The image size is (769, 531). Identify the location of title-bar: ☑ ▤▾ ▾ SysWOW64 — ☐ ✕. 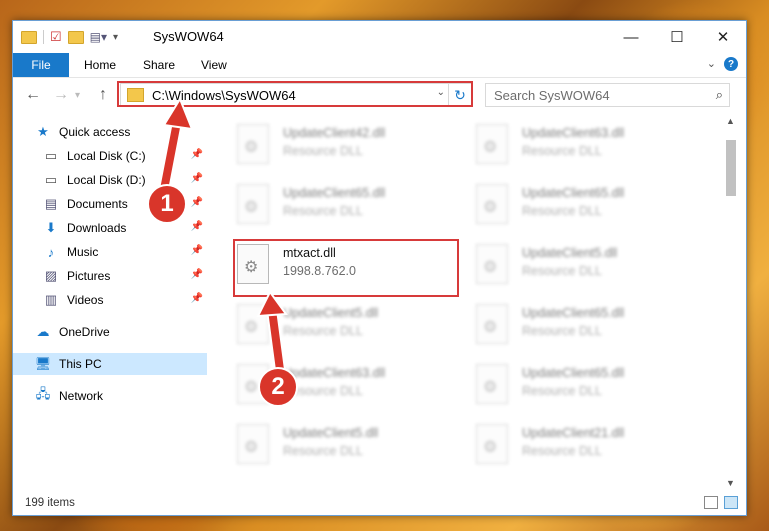
(379, 37).